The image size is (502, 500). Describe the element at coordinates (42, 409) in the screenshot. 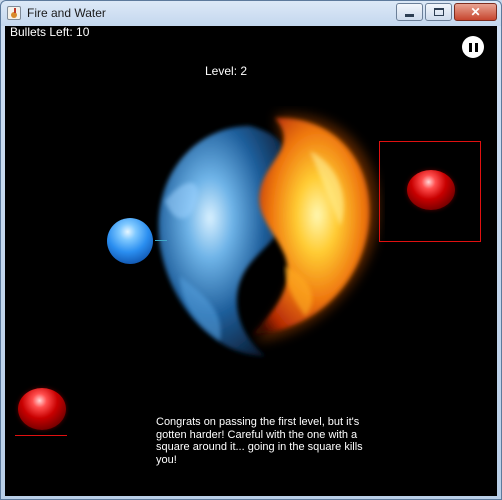

I see `player-red-ball` at that location.